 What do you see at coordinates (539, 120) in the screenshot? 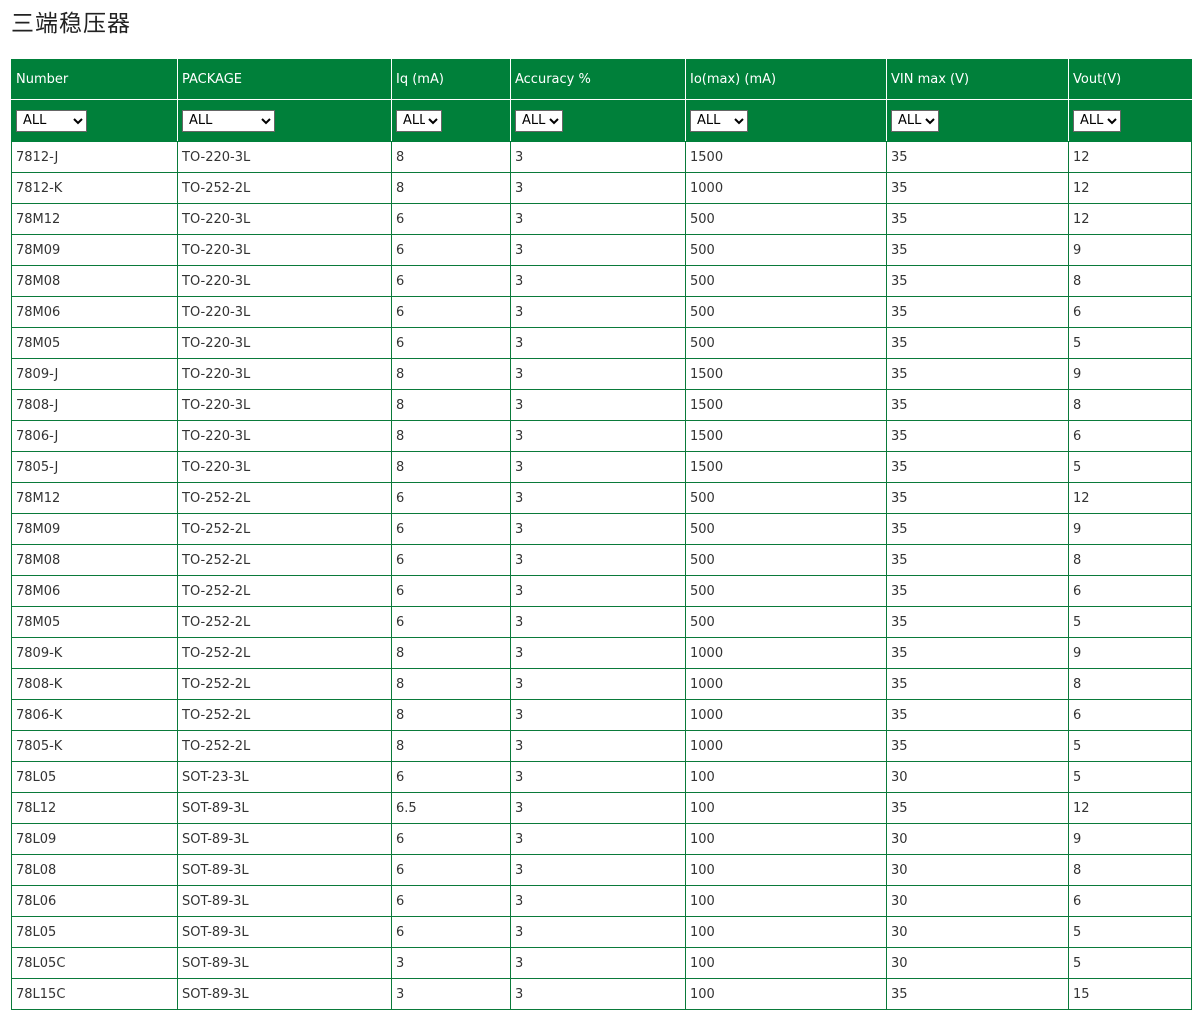
I see `accuracy-filter-select: ALL` at bounding box center [539, 120].